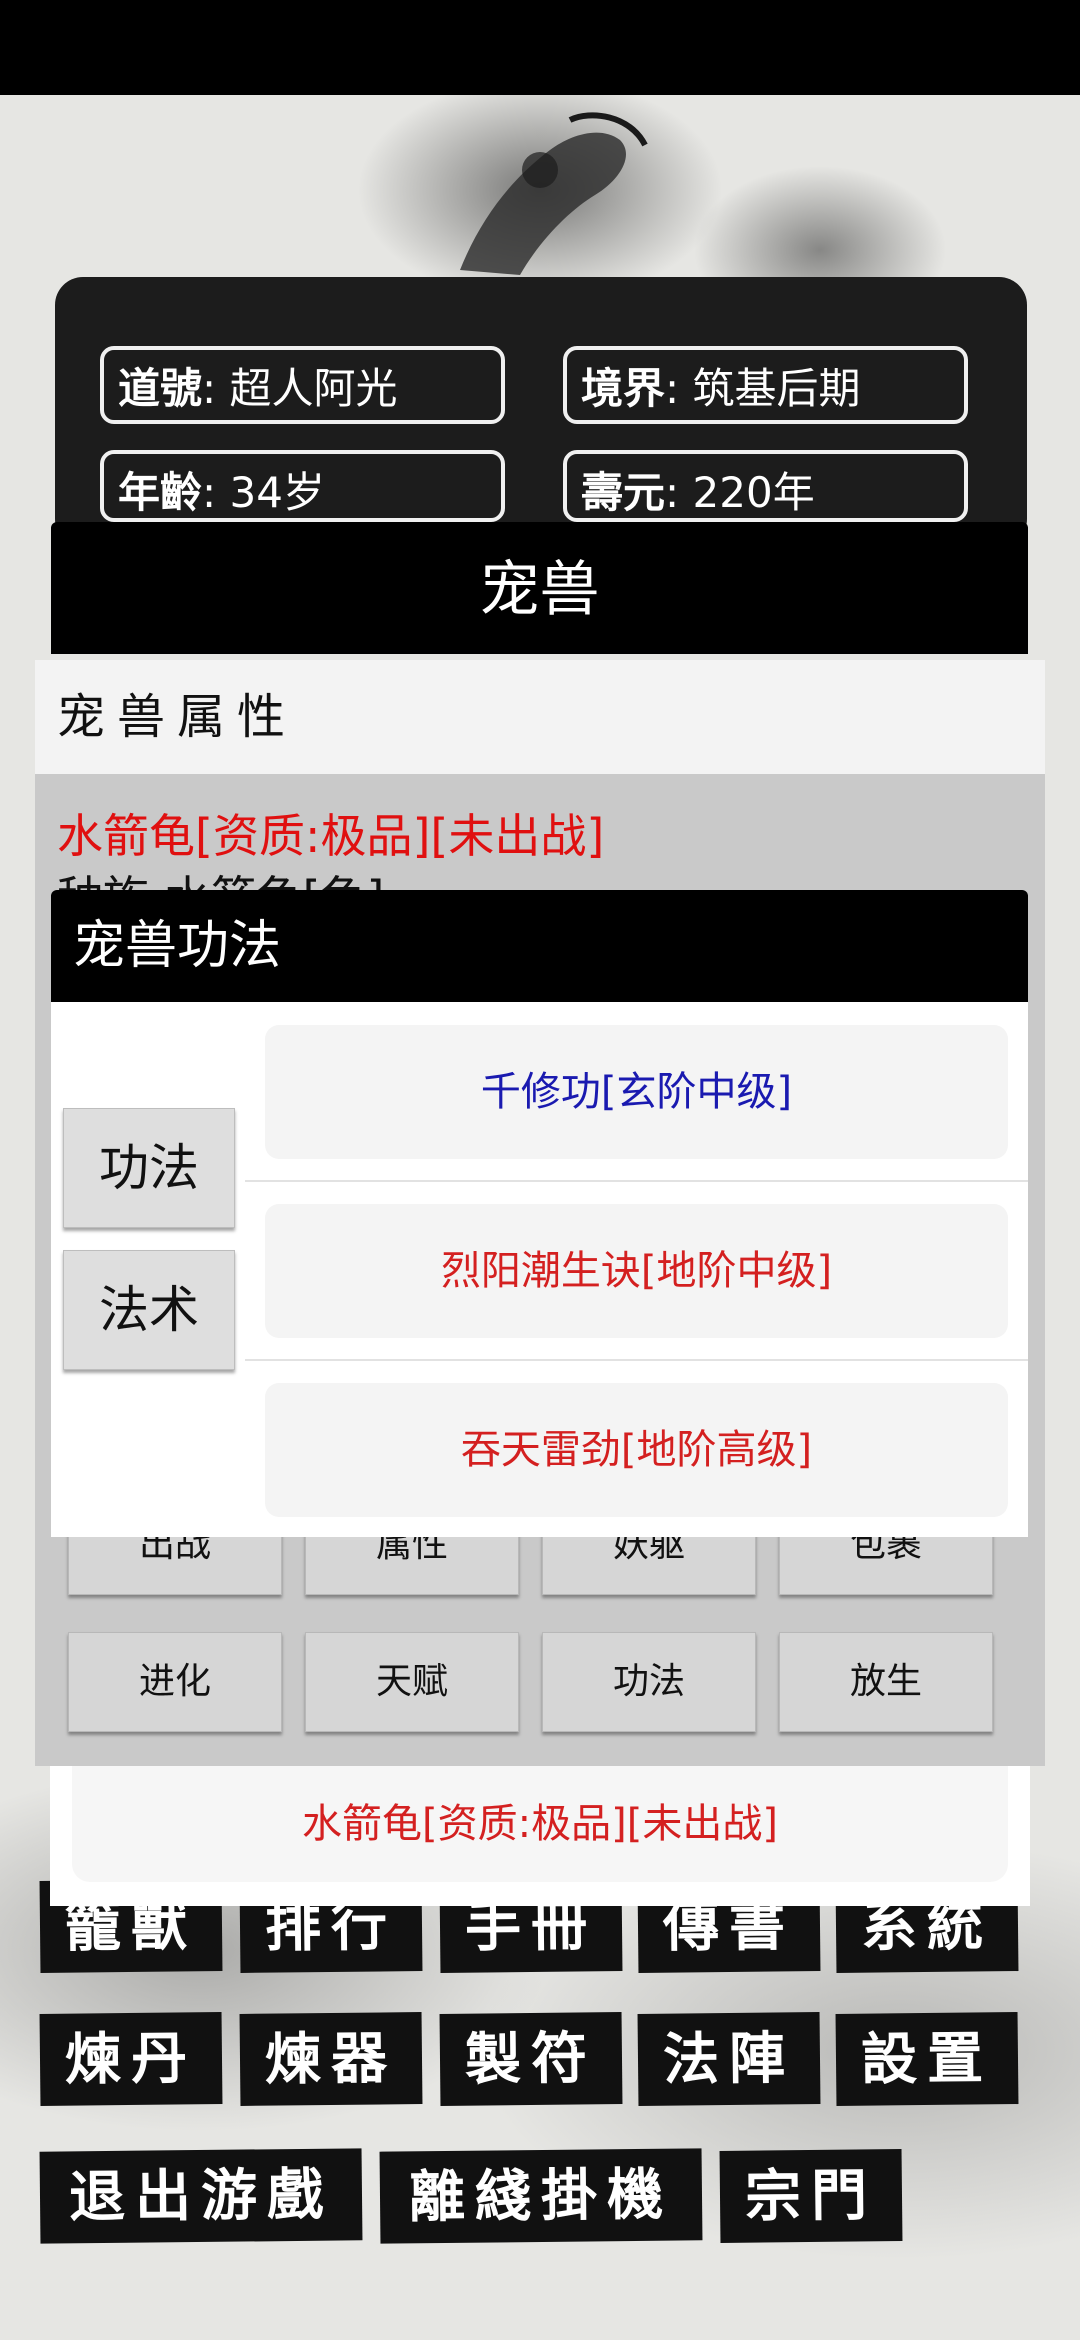 Image resolution: width=1080 pixels, height=2340 pixels. I want to click on menu-button-forging: 煉器, so click(331, 2059).